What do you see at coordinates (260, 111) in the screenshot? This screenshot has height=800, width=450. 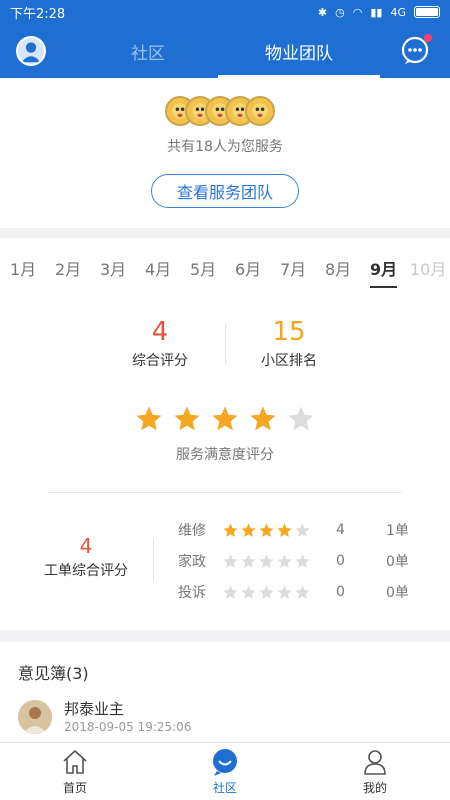 I see `team-member-avatar` at bounding box center [260, 111].